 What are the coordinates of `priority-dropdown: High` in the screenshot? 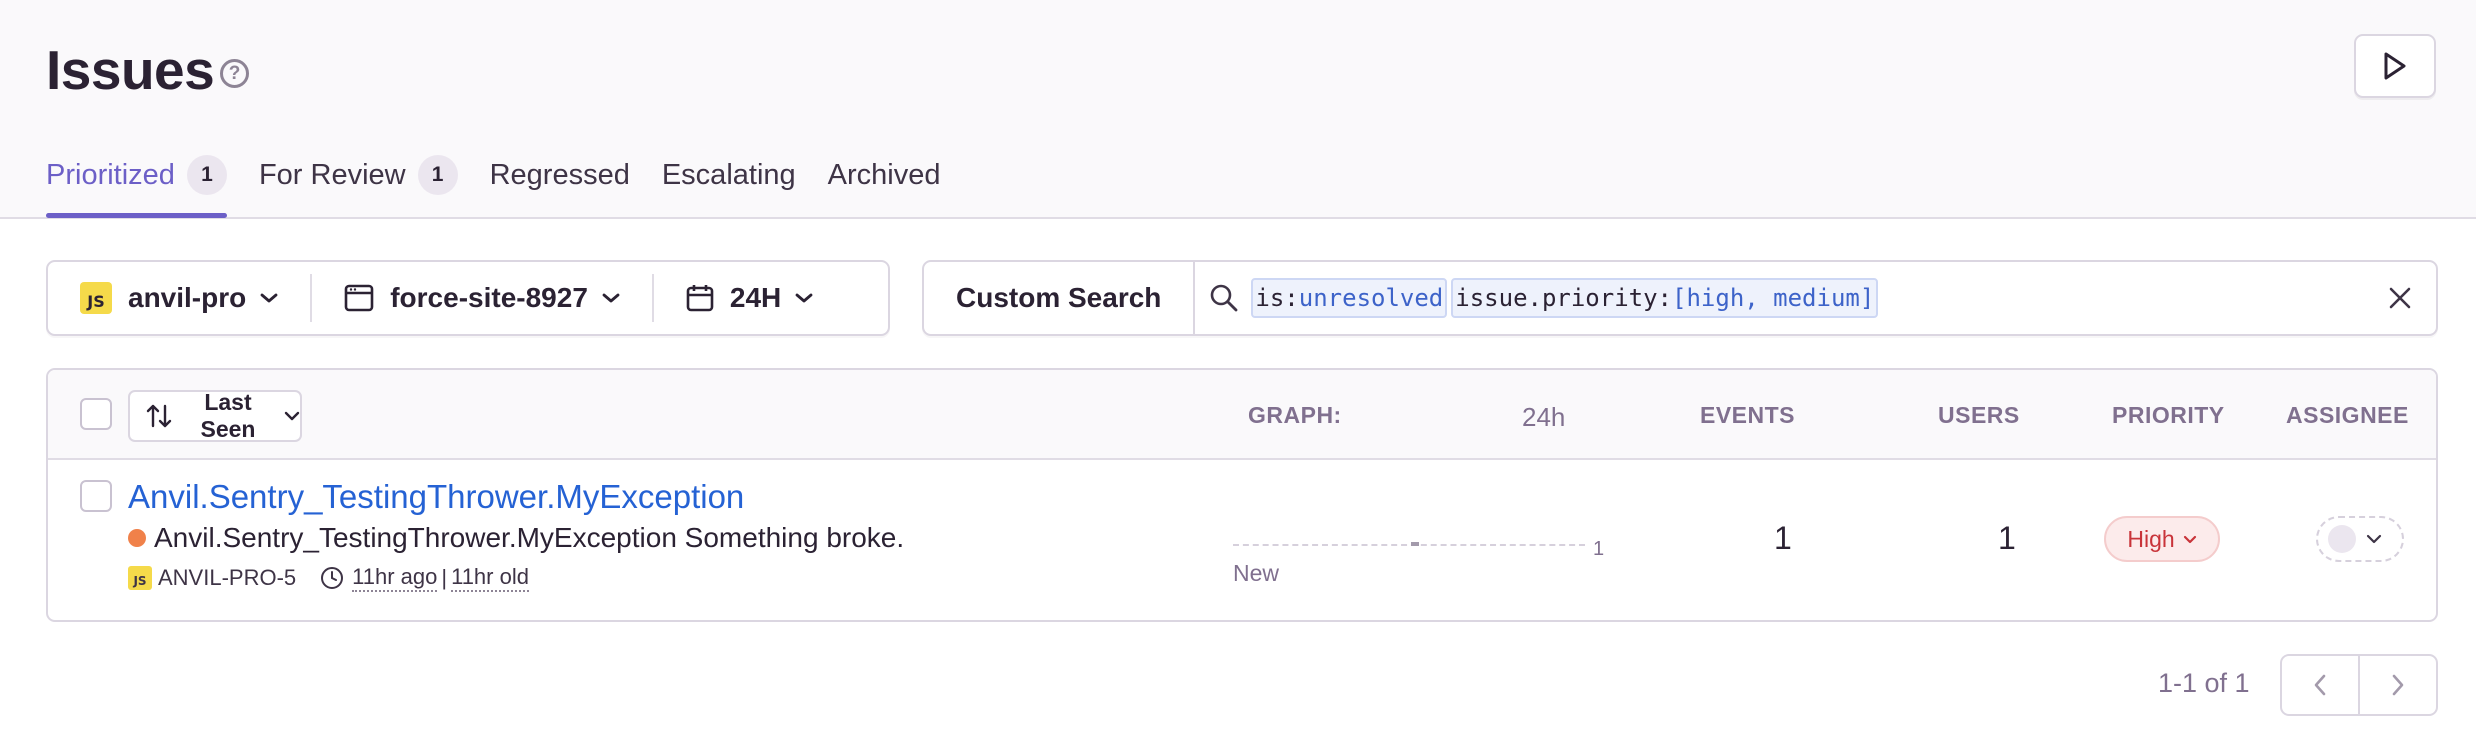 It's located at (2162, 539).